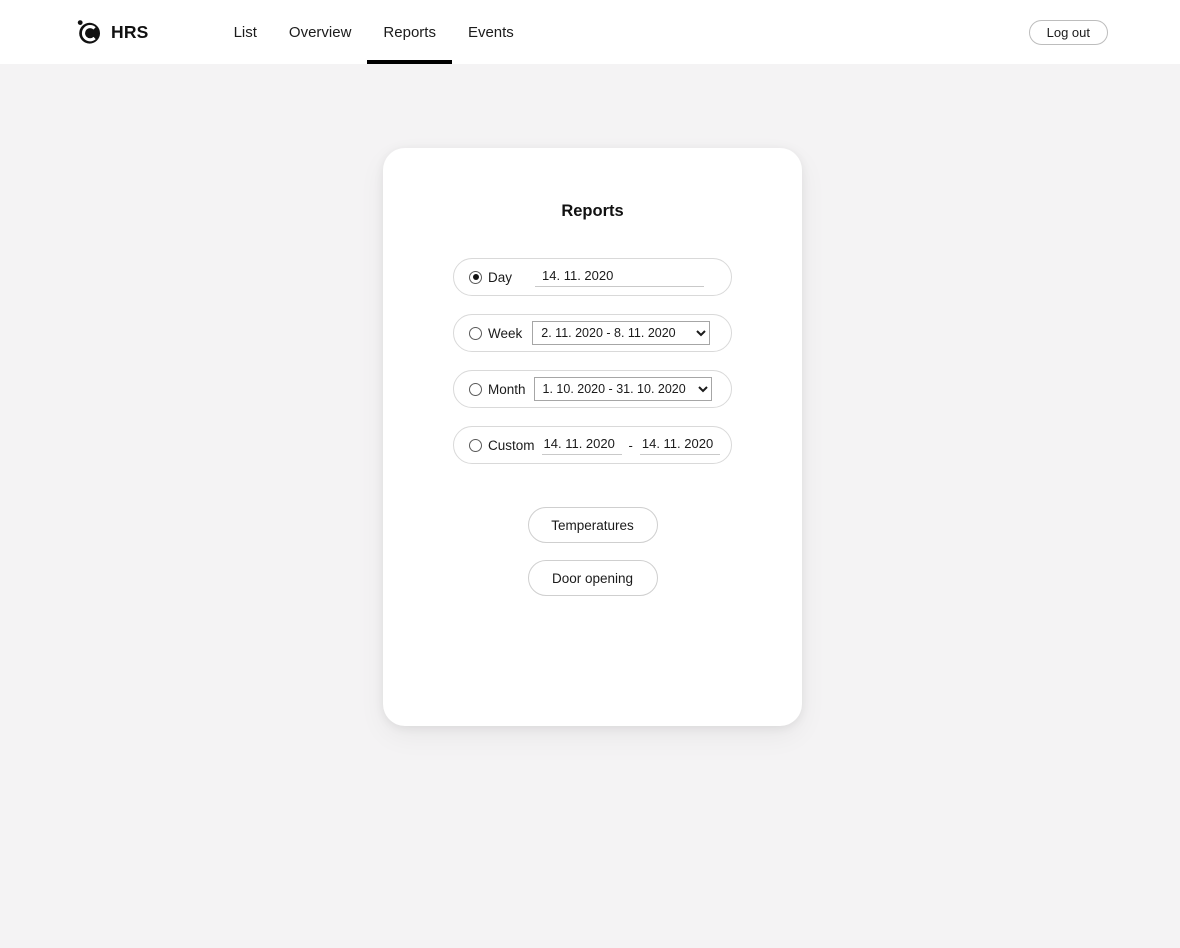  Describe the element at coordinates (592, 211) in the screenshot. I see `page-title: Reports` at that location.